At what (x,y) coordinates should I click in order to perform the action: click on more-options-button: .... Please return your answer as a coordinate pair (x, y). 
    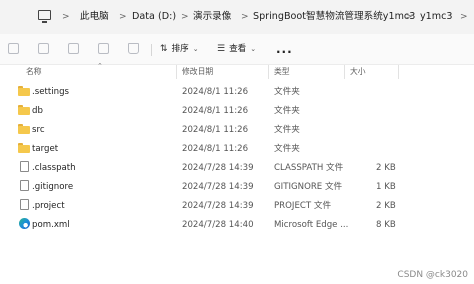
    Looking at the image, I should click on (284, 49).